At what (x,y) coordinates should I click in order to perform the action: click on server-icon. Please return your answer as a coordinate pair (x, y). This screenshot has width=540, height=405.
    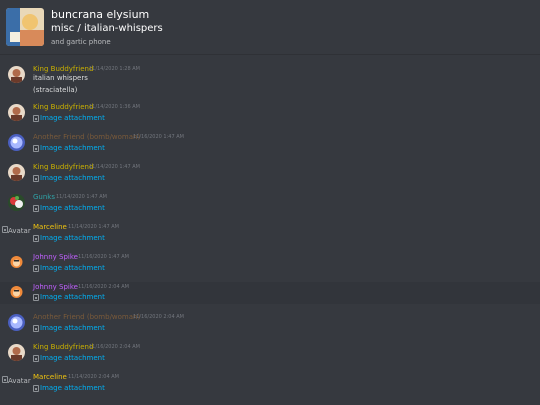
    Looking at the image, I should click on (25, 27).